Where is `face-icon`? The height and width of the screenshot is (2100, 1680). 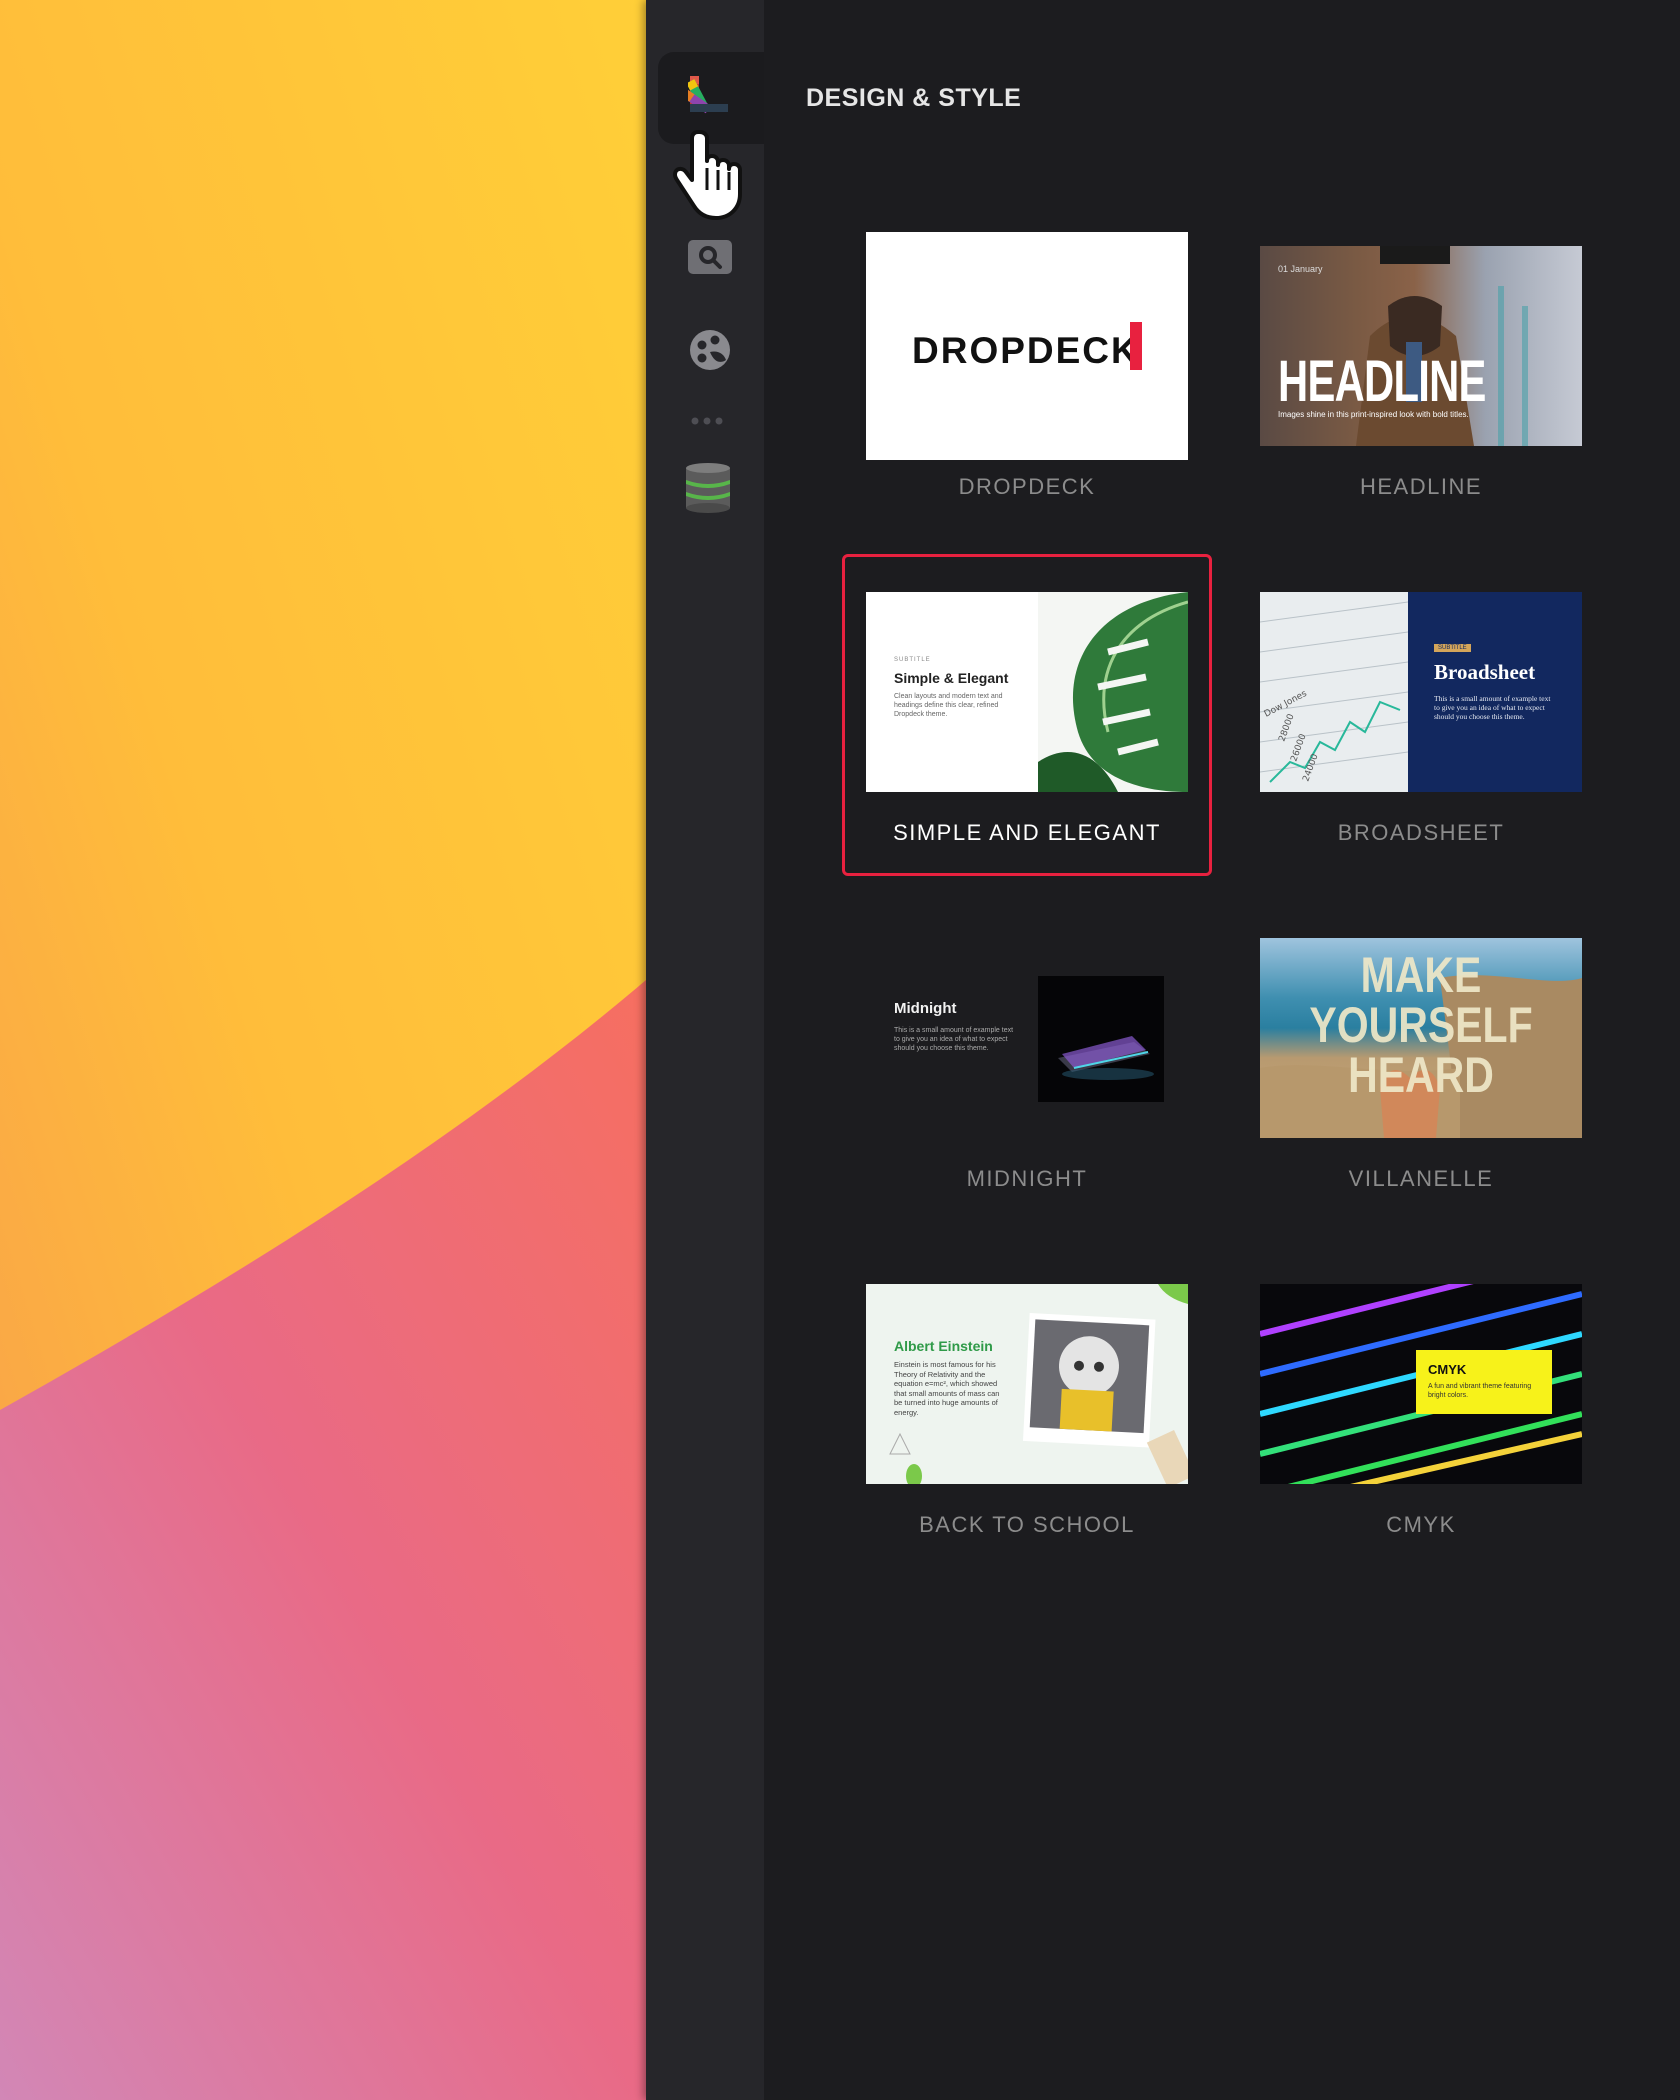 face-icon is located at coordinates (710, 350).